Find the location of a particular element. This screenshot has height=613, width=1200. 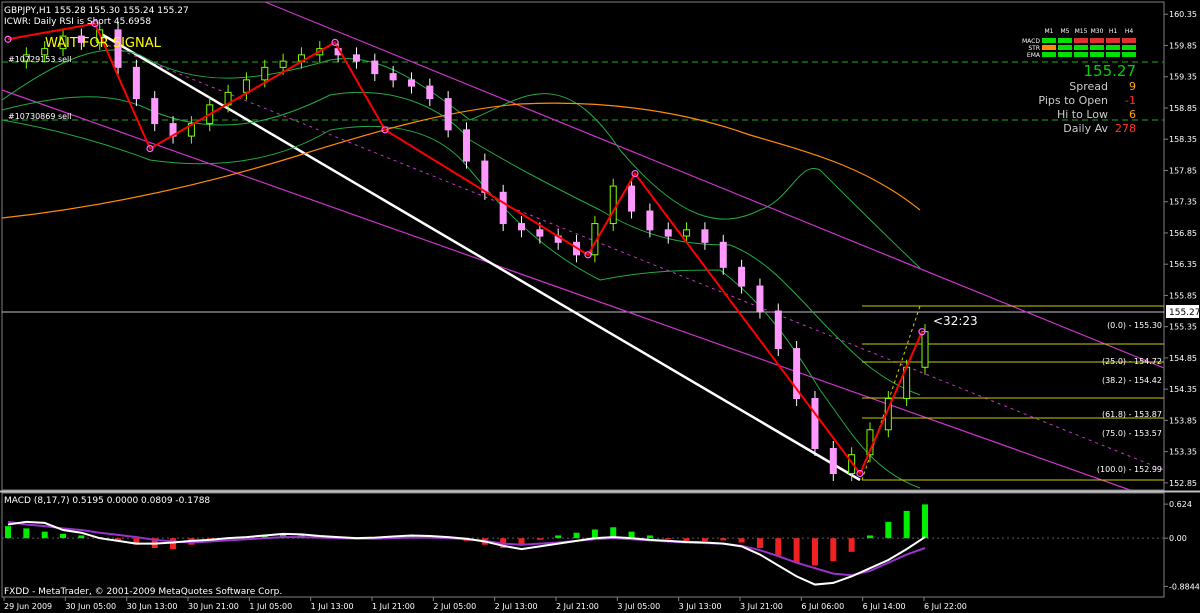

time-tick-label: 29 Jun 2009 is located at coordinates (28, 606).